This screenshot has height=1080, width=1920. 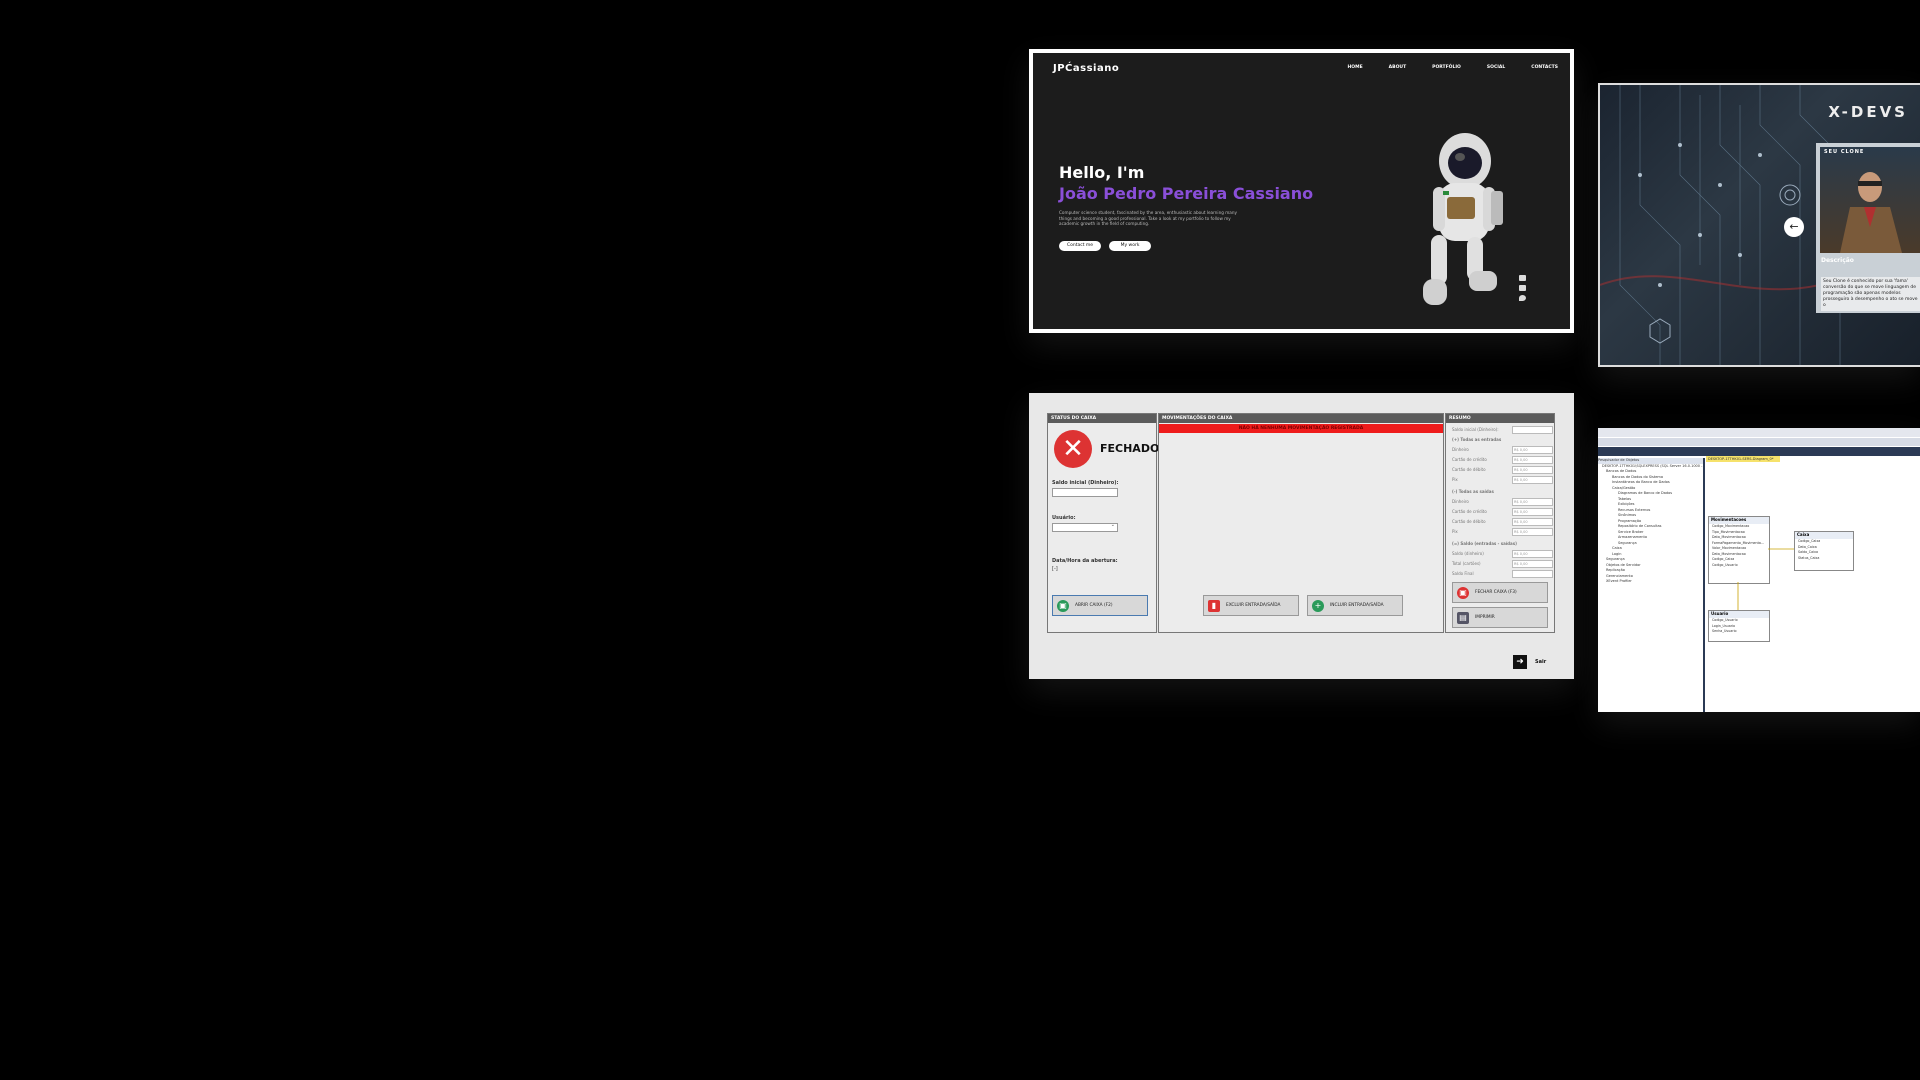 What do you see at coordinates (1844, 152) in the screenshot?
I see `clone-label: SEU CLONE` at bounding box center [1844, 152].